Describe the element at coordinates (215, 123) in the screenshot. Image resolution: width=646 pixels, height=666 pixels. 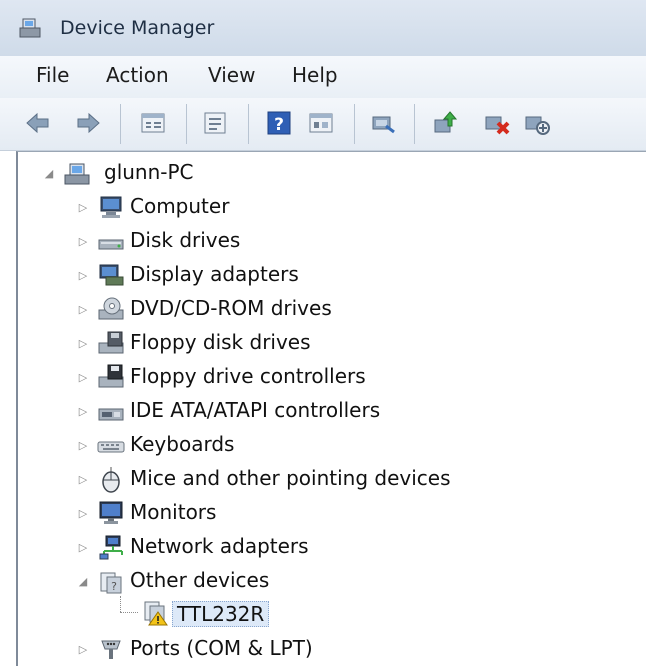
I see `details-icon` at that location.